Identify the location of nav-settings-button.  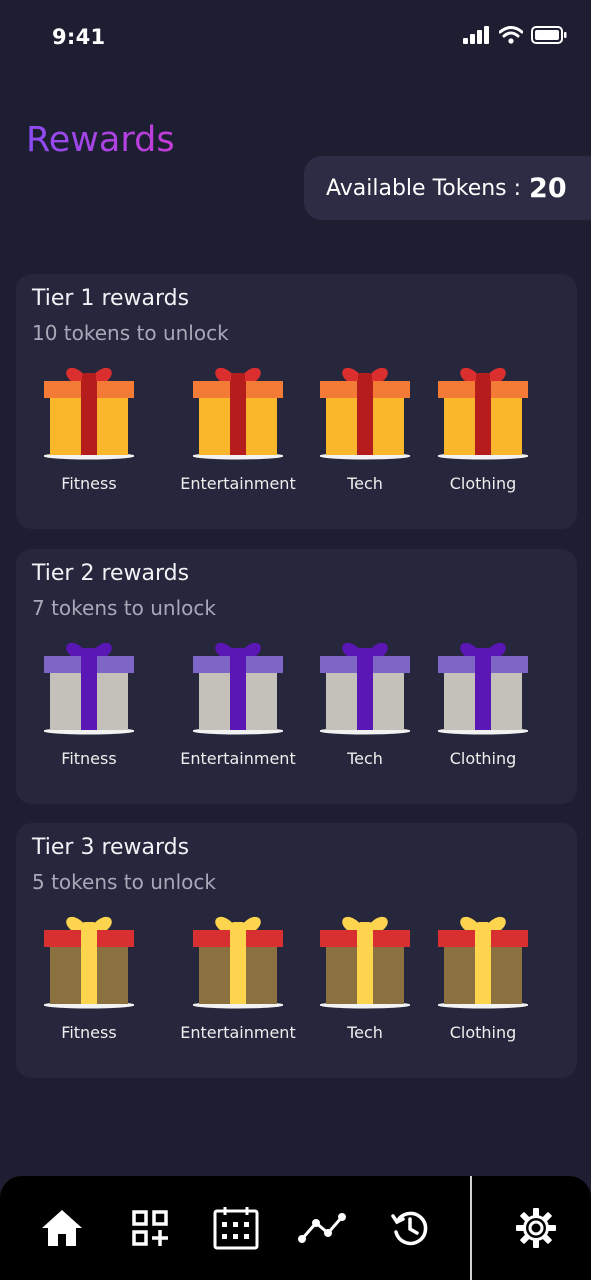
(536, 1228).